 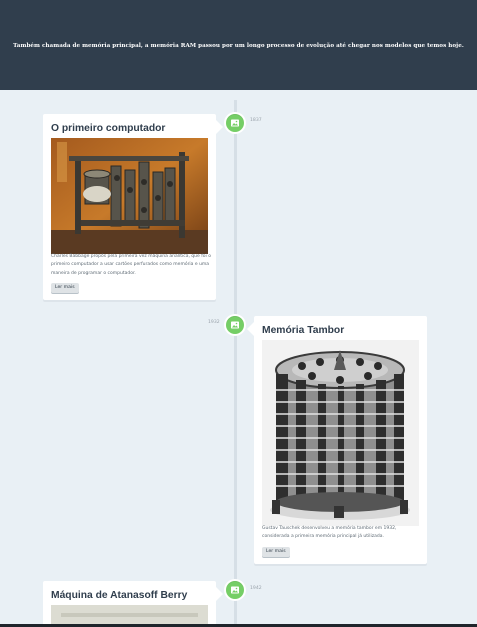 I want to click on drum-memory-image, so click(x=340, y=433).